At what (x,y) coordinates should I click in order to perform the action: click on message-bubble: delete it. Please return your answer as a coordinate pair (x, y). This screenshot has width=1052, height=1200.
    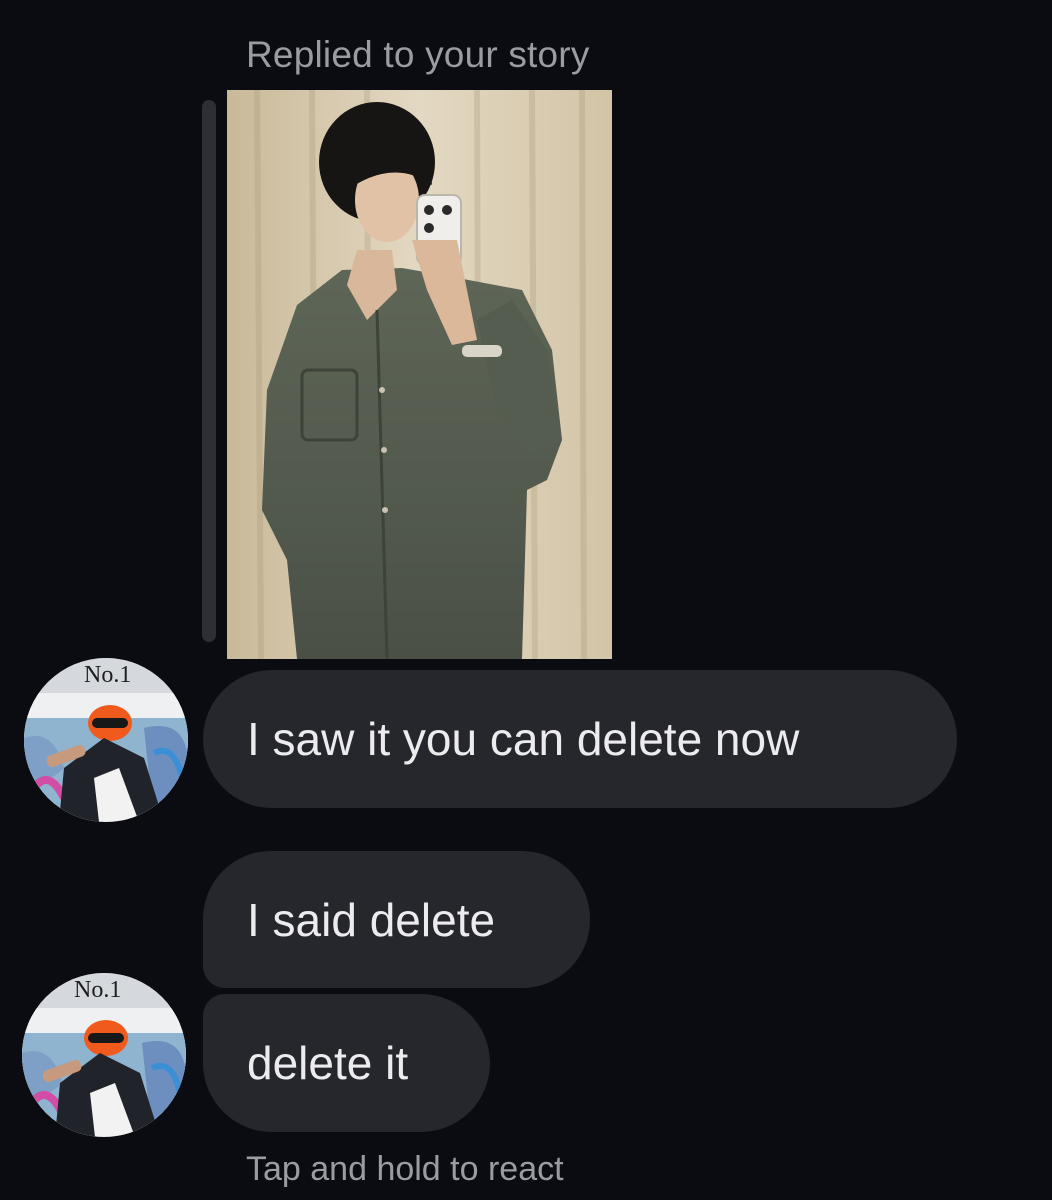
    Looking at the image, I should click on (346, 1063).